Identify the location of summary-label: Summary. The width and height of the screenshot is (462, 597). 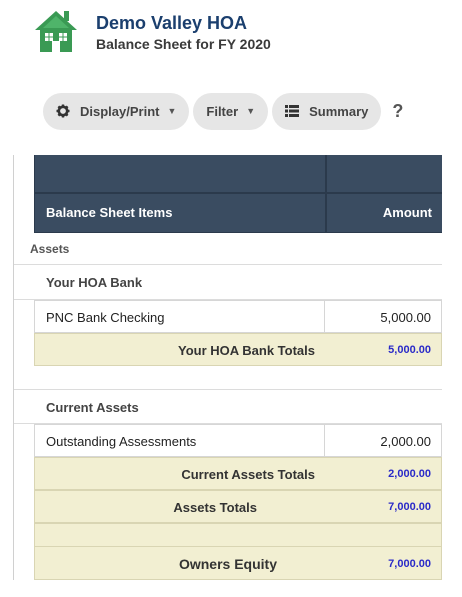
(339, 111).